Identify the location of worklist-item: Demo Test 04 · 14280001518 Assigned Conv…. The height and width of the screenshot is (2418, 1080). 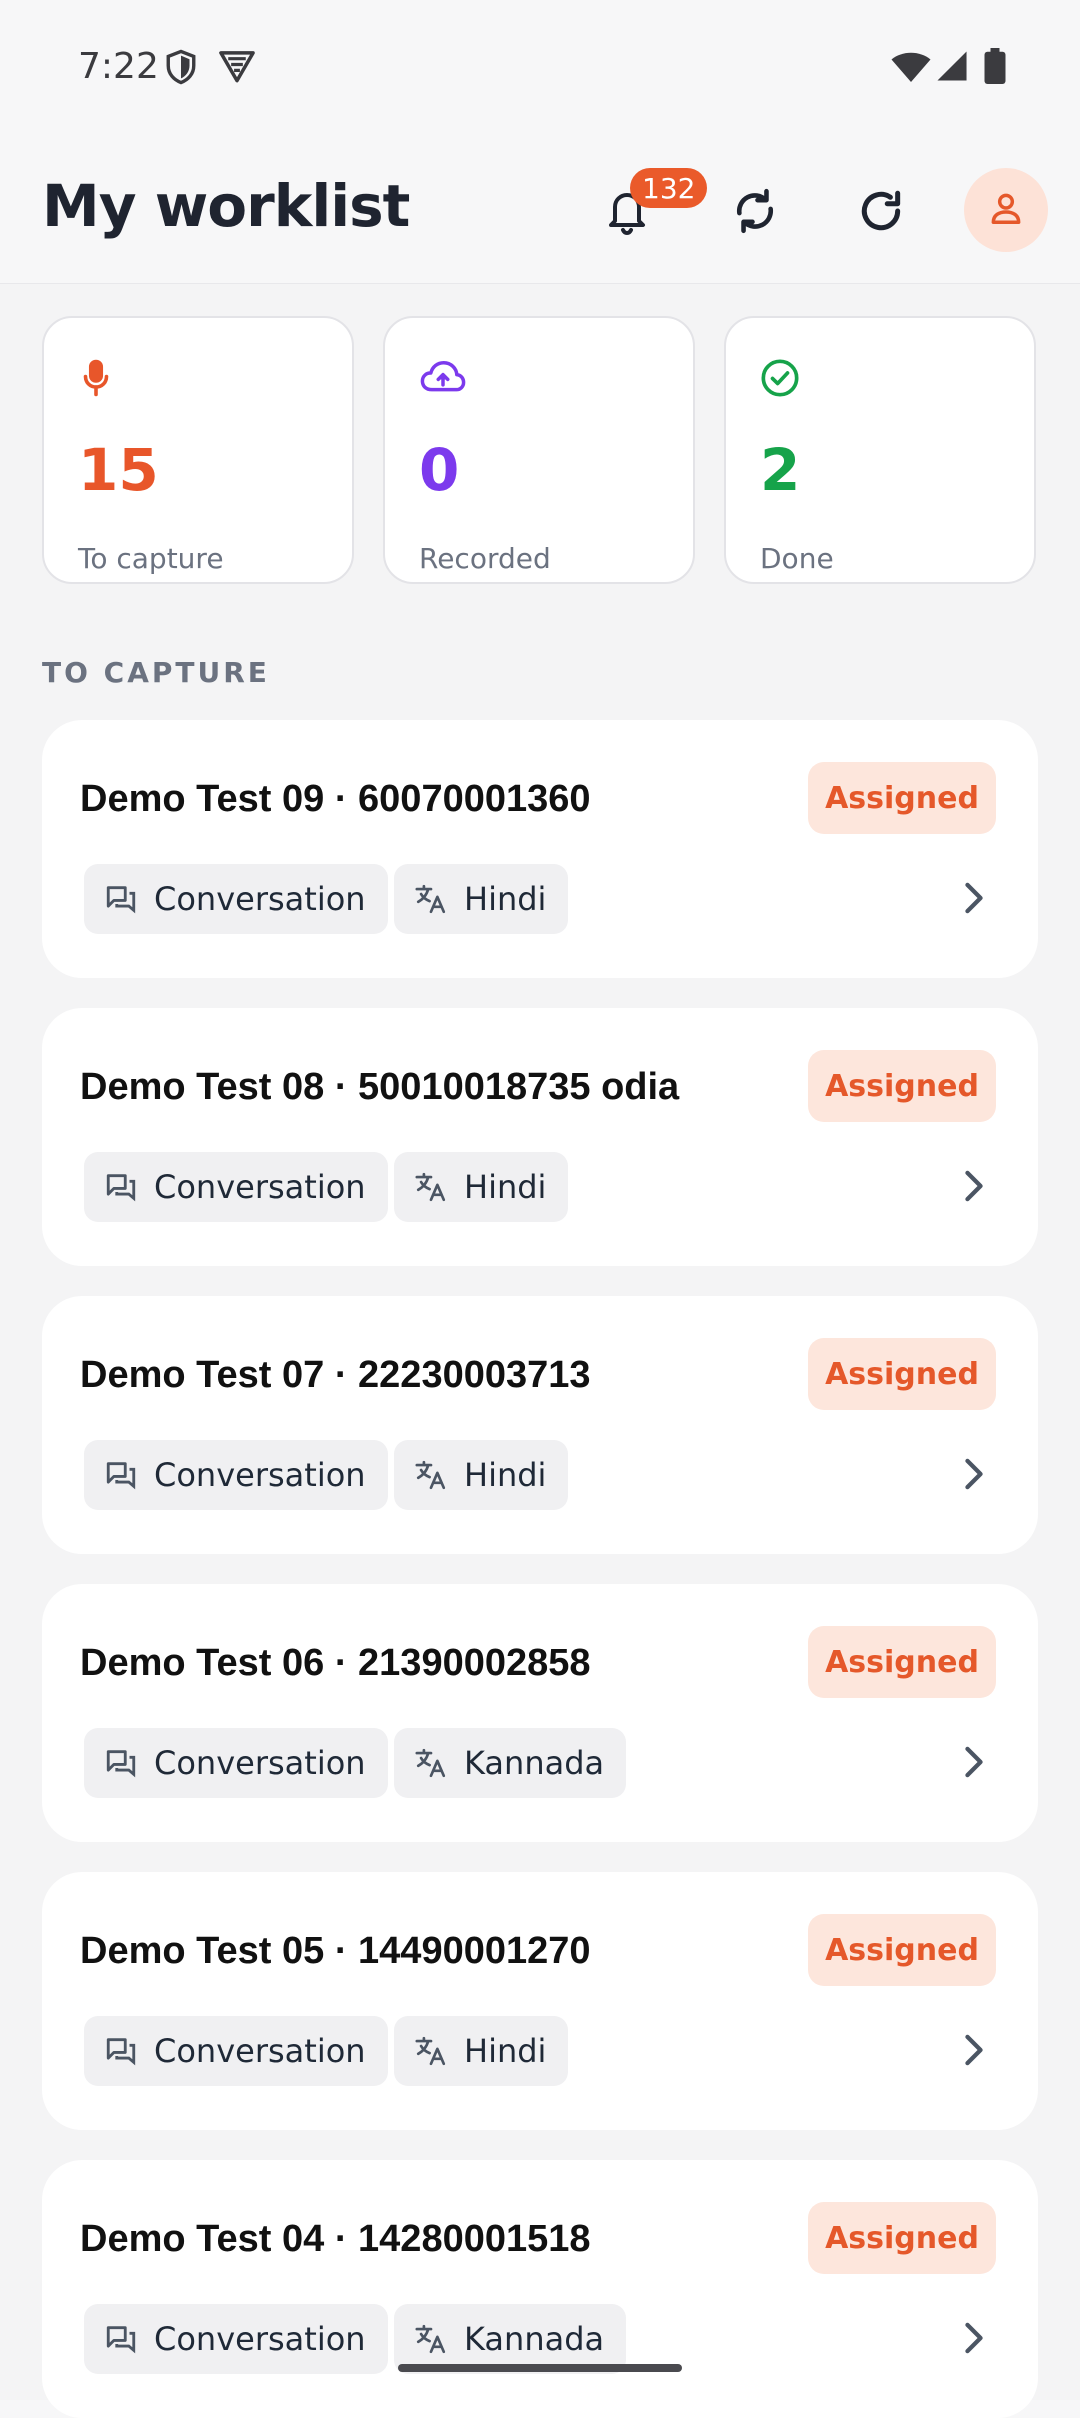
(540, 2289).